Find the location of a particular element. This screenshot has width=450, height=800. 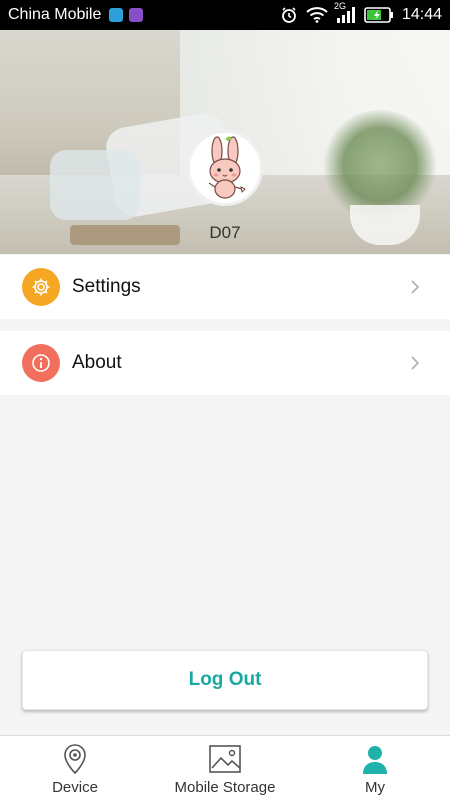

tab-device: Device is located at coordinates (75, 768).